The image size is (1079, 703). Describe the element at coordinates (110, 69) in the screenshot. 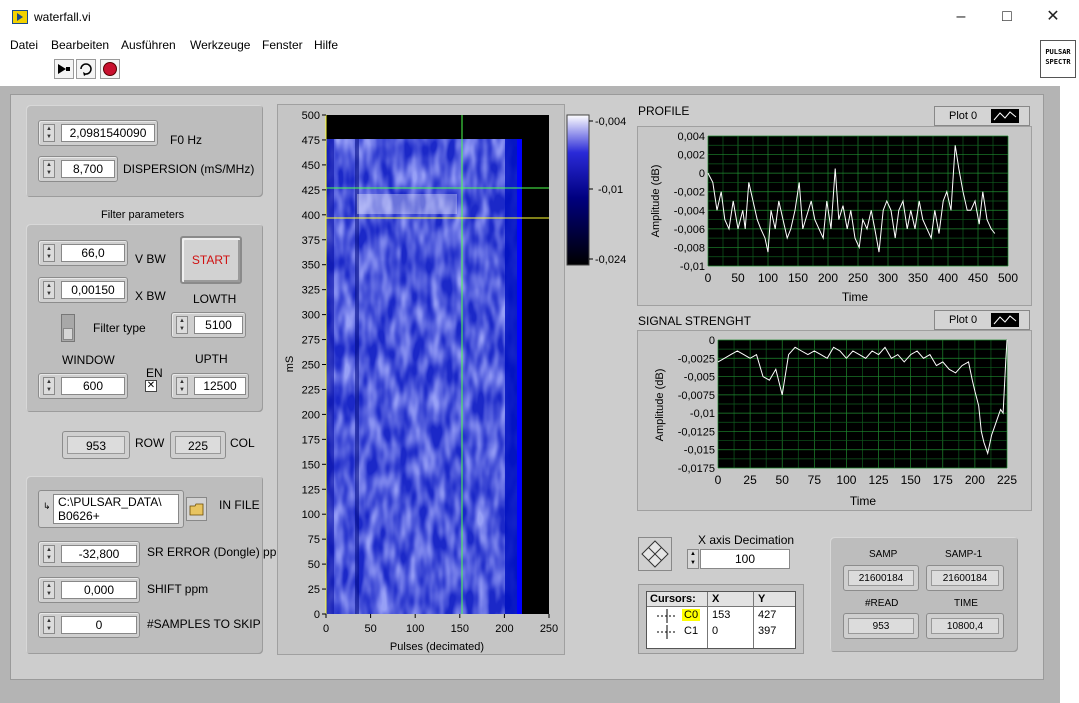

I see `abort-button` at that location.